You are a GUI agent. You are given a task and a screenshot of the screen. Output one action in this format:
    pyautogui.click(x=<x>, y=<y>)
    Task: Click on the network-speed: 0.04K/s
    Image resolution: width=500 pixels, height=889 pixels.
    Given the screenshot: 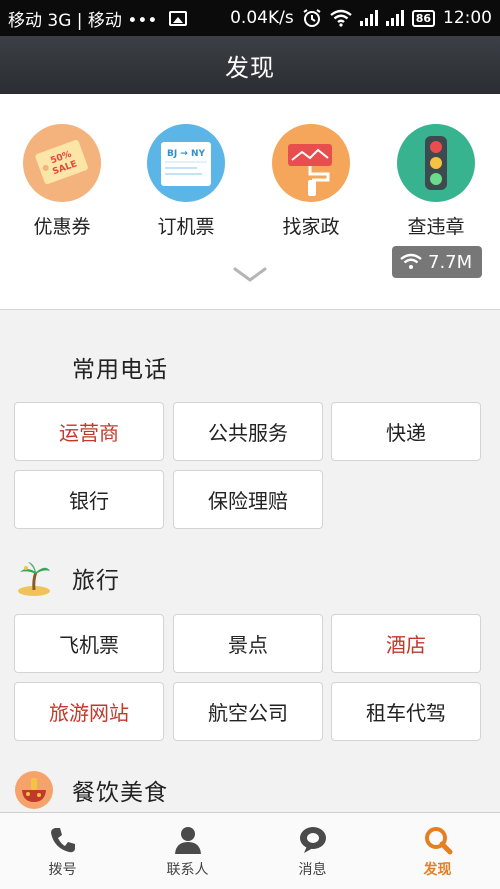 What is the action you would take?
    pyautogui.click(x=262, y=18)
    